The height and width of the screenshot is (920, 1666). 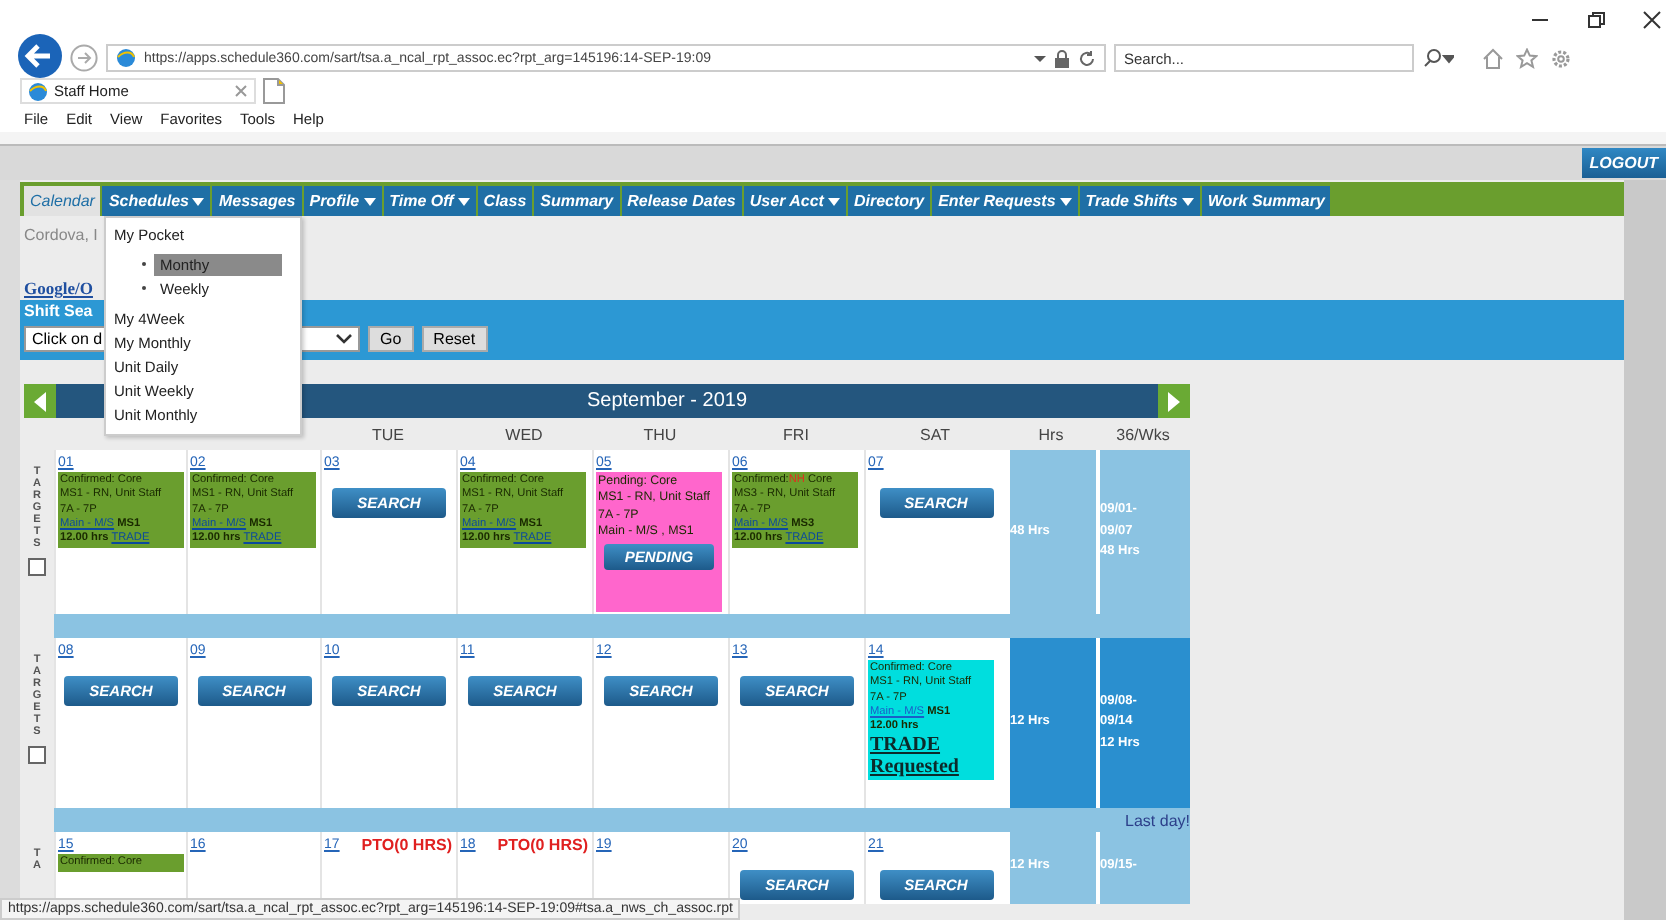 I want to click on google-link: Google/O, so click(x=56, y=288).